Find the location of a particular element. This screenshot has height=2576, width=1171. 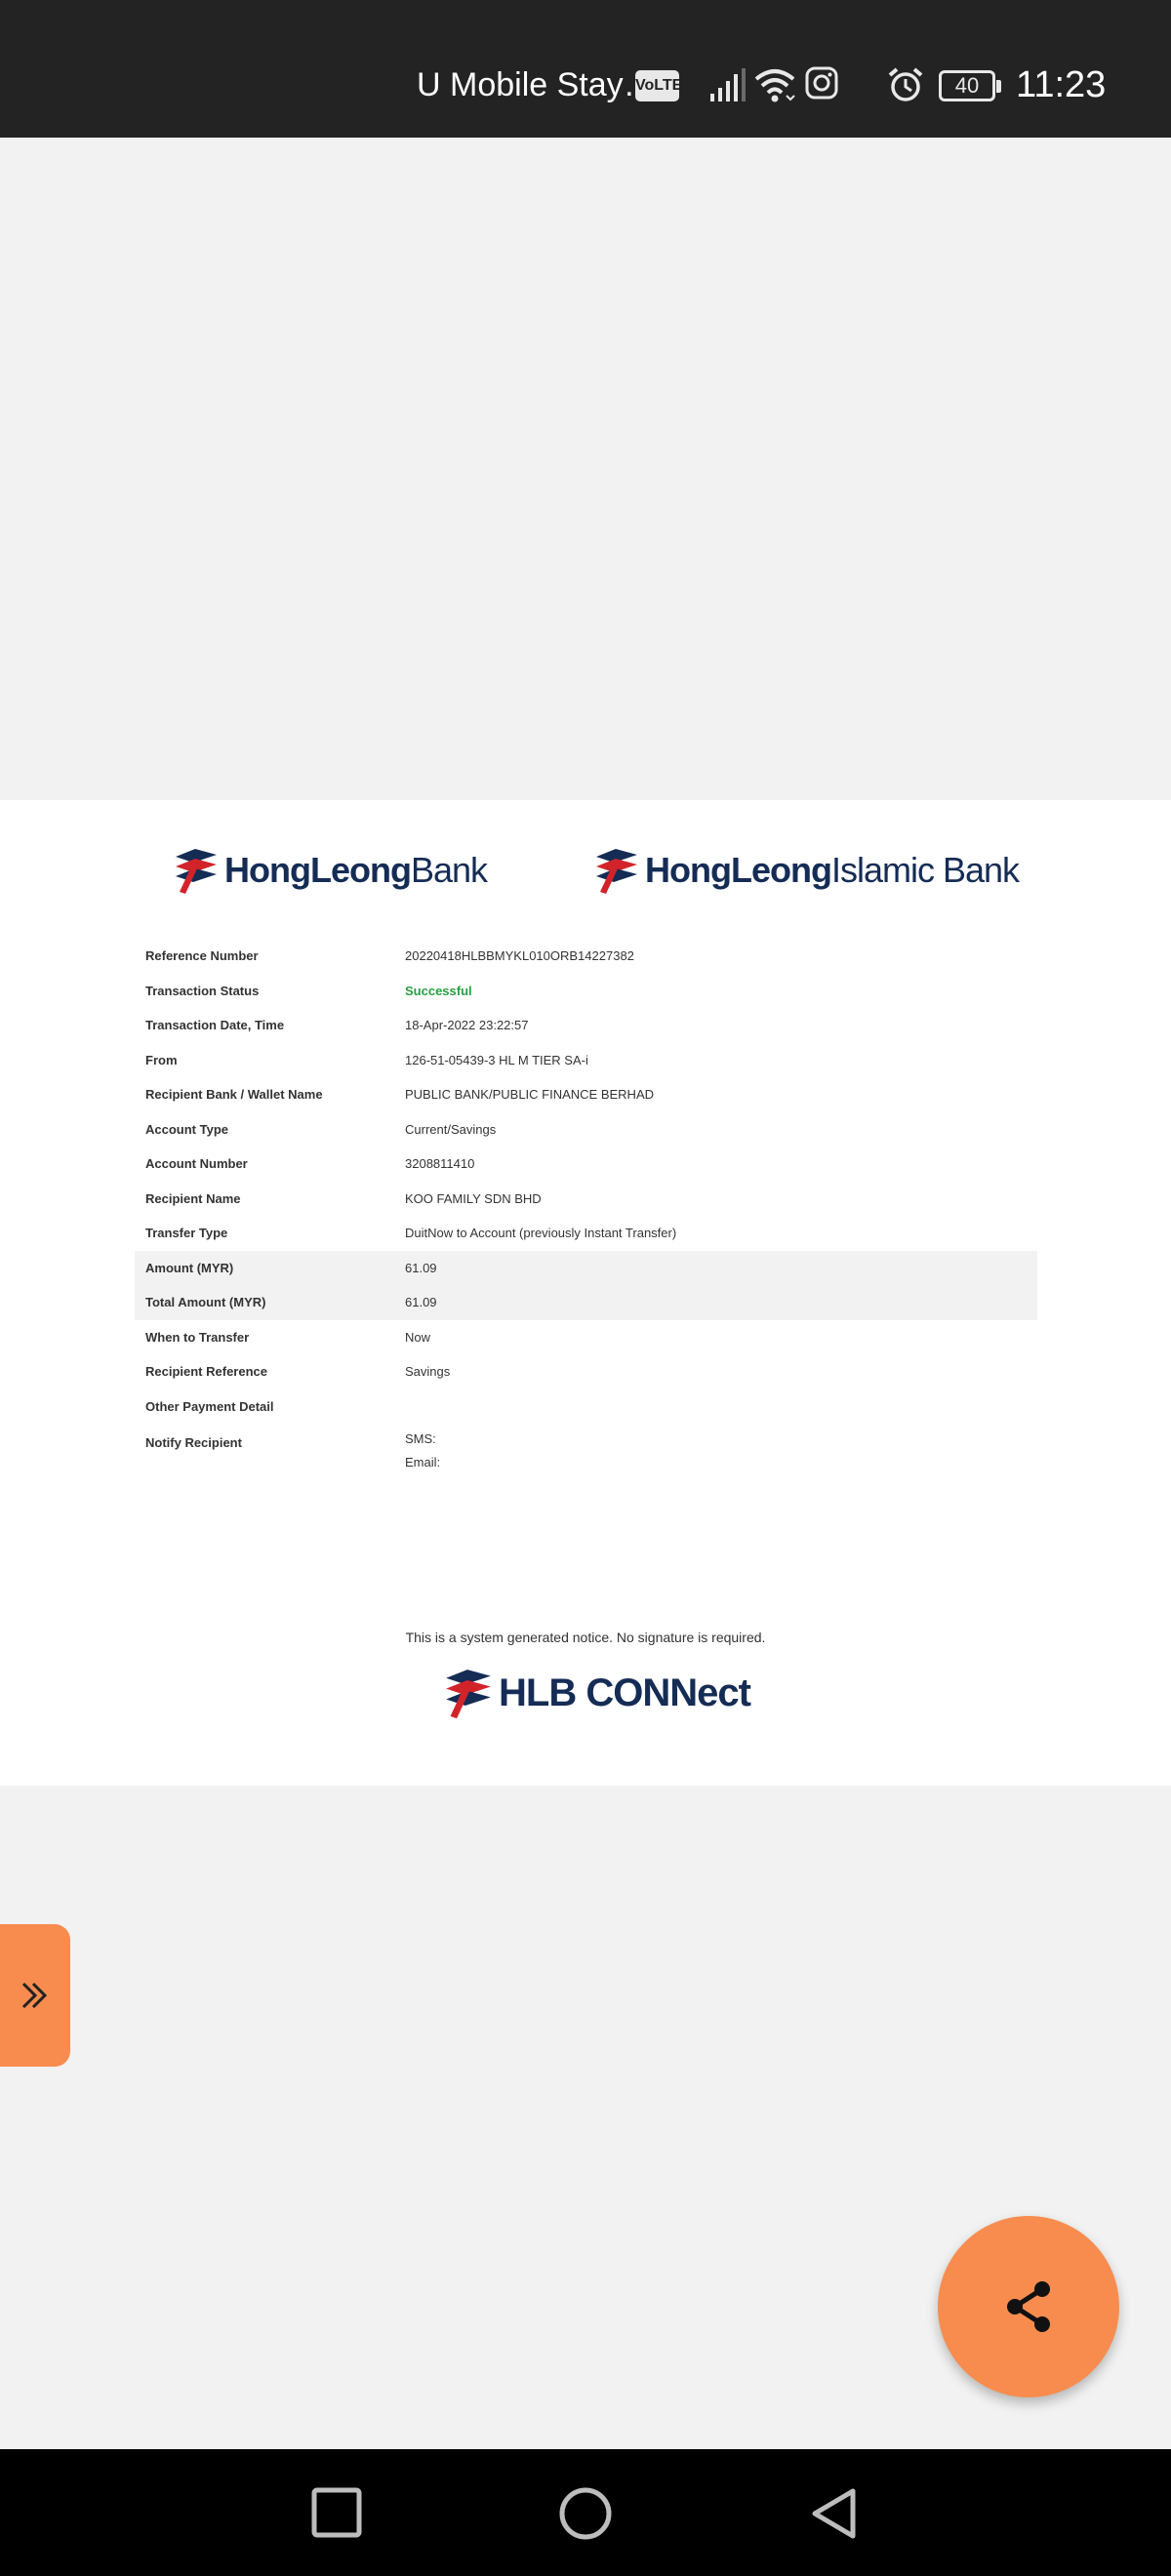

detail-label: Account Type is located at coordinates (186, 1129).